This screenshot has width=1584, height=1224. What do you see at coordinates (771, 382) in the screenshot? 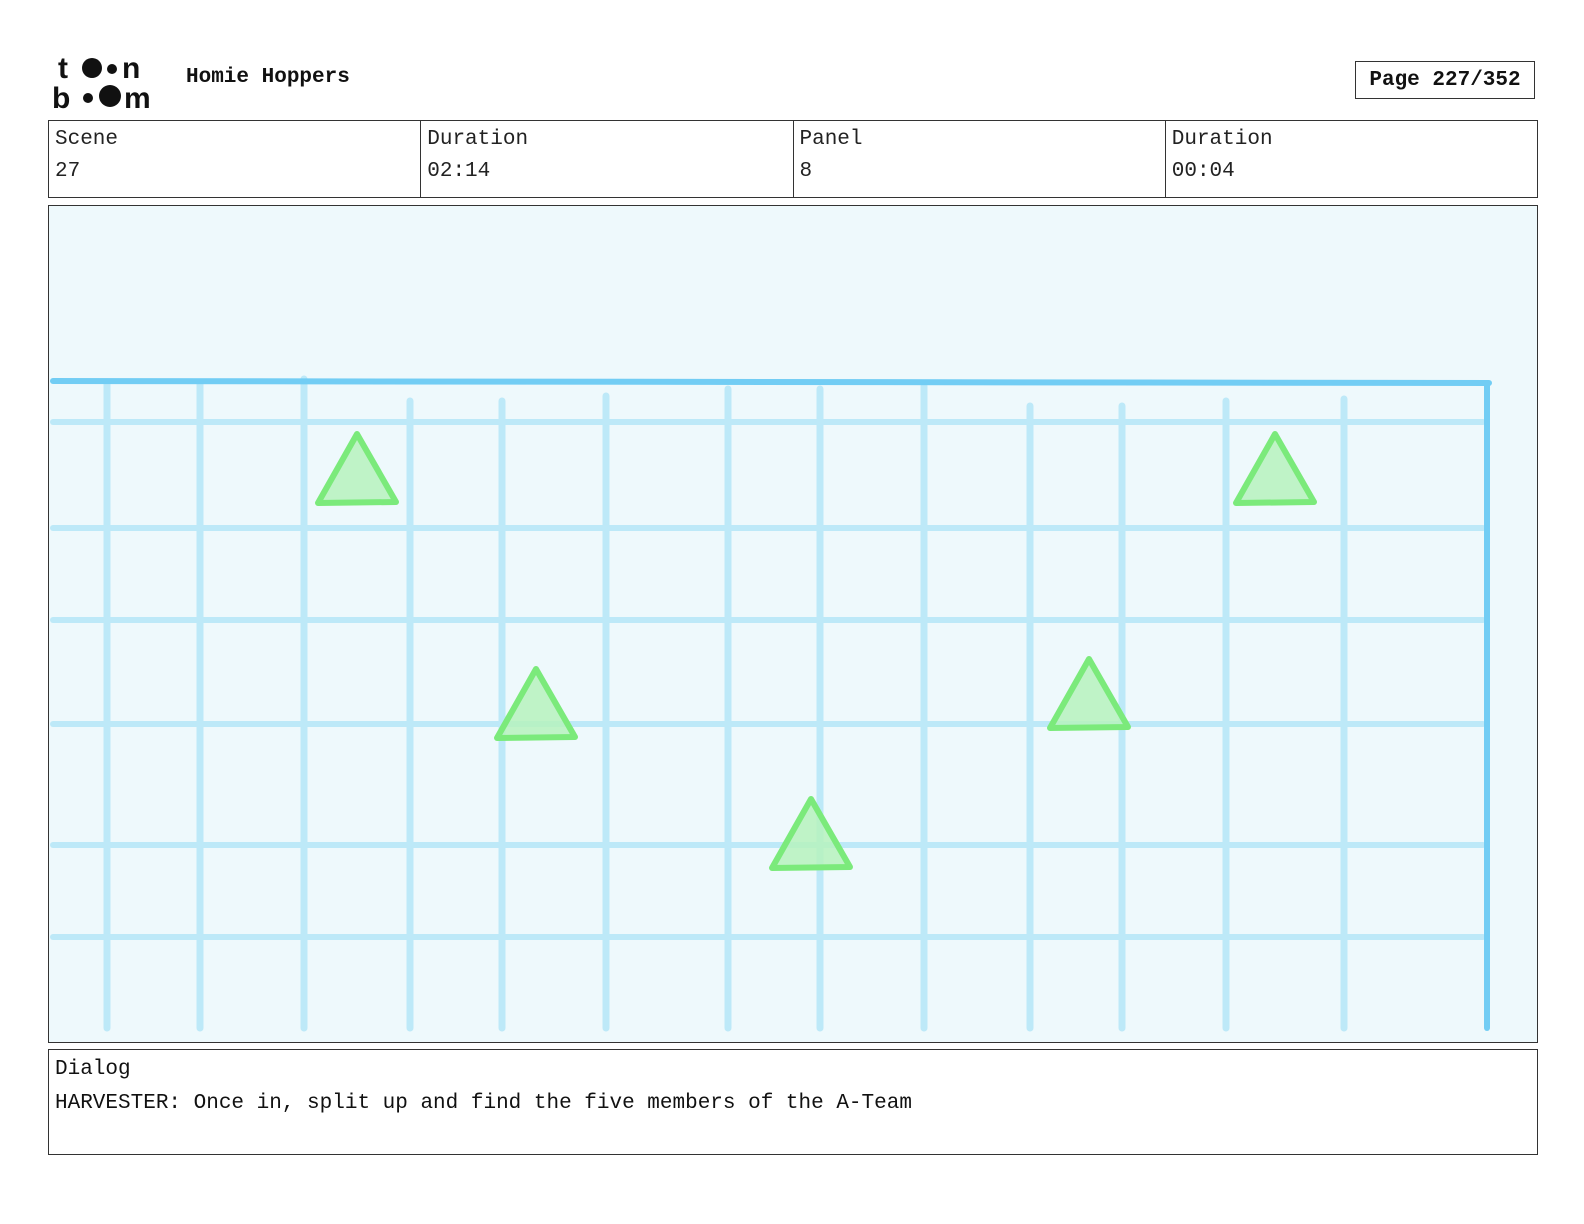
I see `frame-top-line` at bounding box center [771, 382].